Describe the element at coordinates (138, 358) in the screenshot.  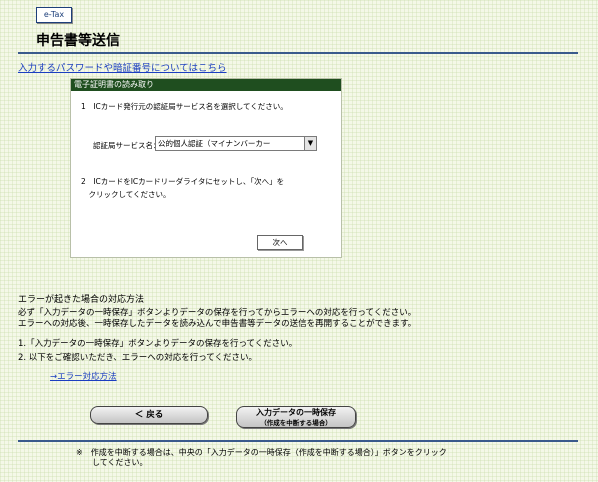
I see `error-step2: 2. 以下をご確認いただき、エラーへの対応を行ってください。` at that location.